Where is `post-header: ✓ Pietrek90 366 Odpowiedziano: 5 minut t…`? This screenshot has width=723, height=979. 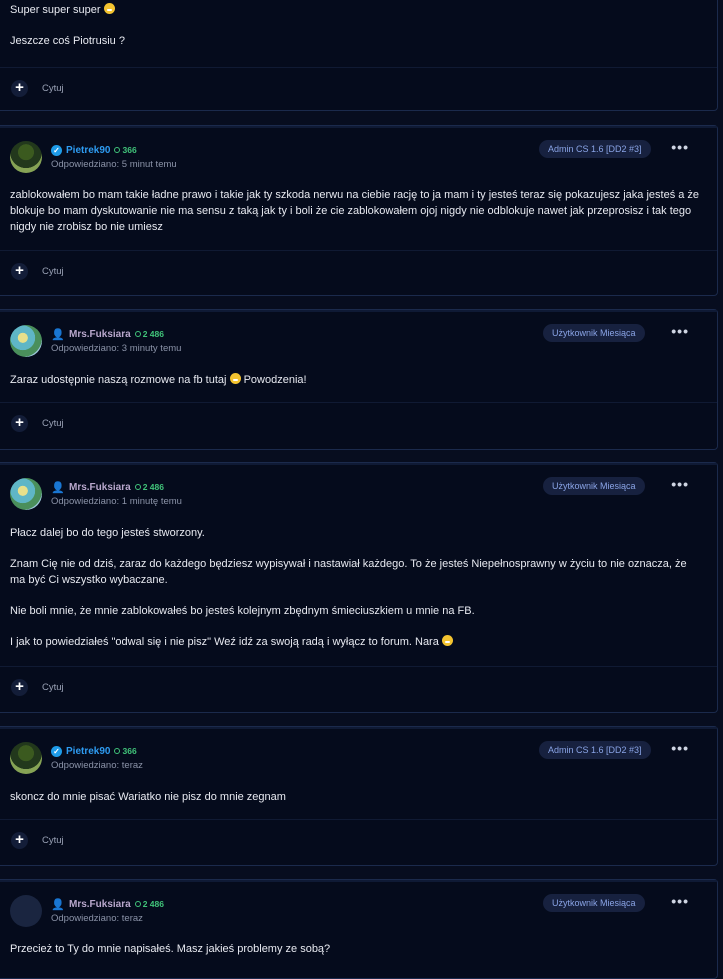 post-header: ✓ Pietrek90 366 Odpowiedziano: 5 minut t… is located at coordinates (358, 157).